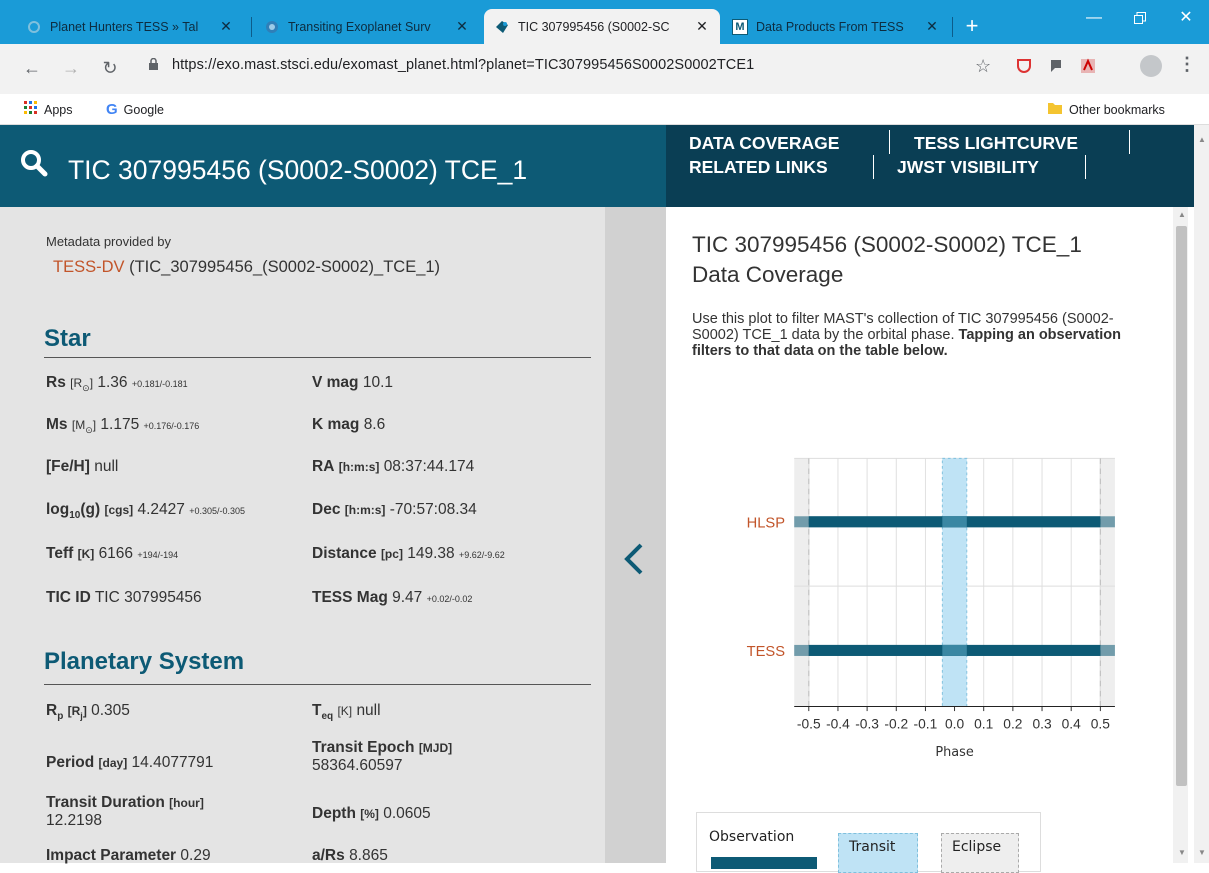  Describe the element at coordinates (635, 535) in the screenshot. I see `collapse-panel-button` at that location.